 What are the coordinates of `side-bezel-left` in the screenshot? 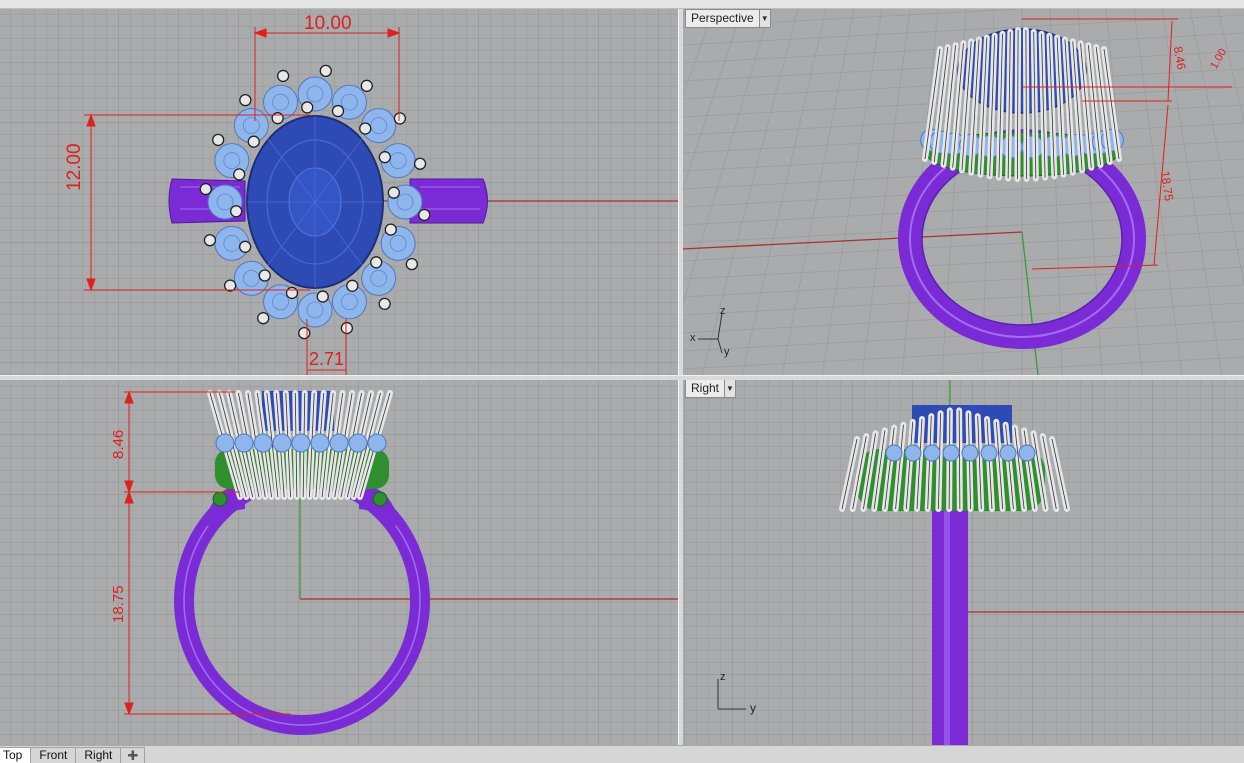 It's located at (220, 499).